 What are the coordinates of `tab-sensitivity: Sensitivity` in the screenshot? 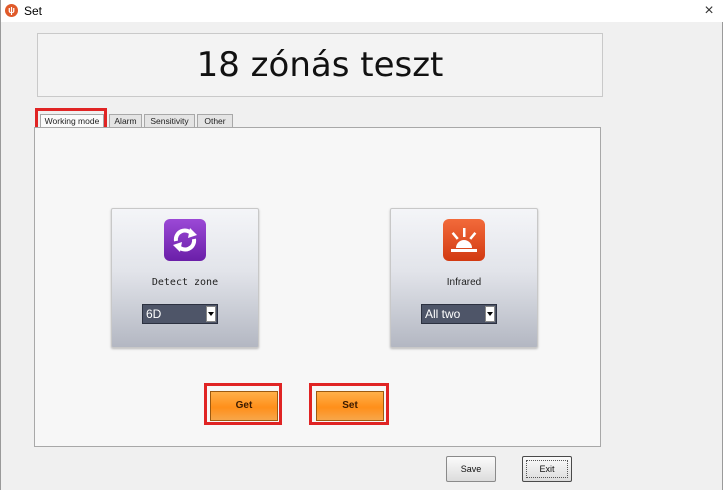 It's located at (169, 120).